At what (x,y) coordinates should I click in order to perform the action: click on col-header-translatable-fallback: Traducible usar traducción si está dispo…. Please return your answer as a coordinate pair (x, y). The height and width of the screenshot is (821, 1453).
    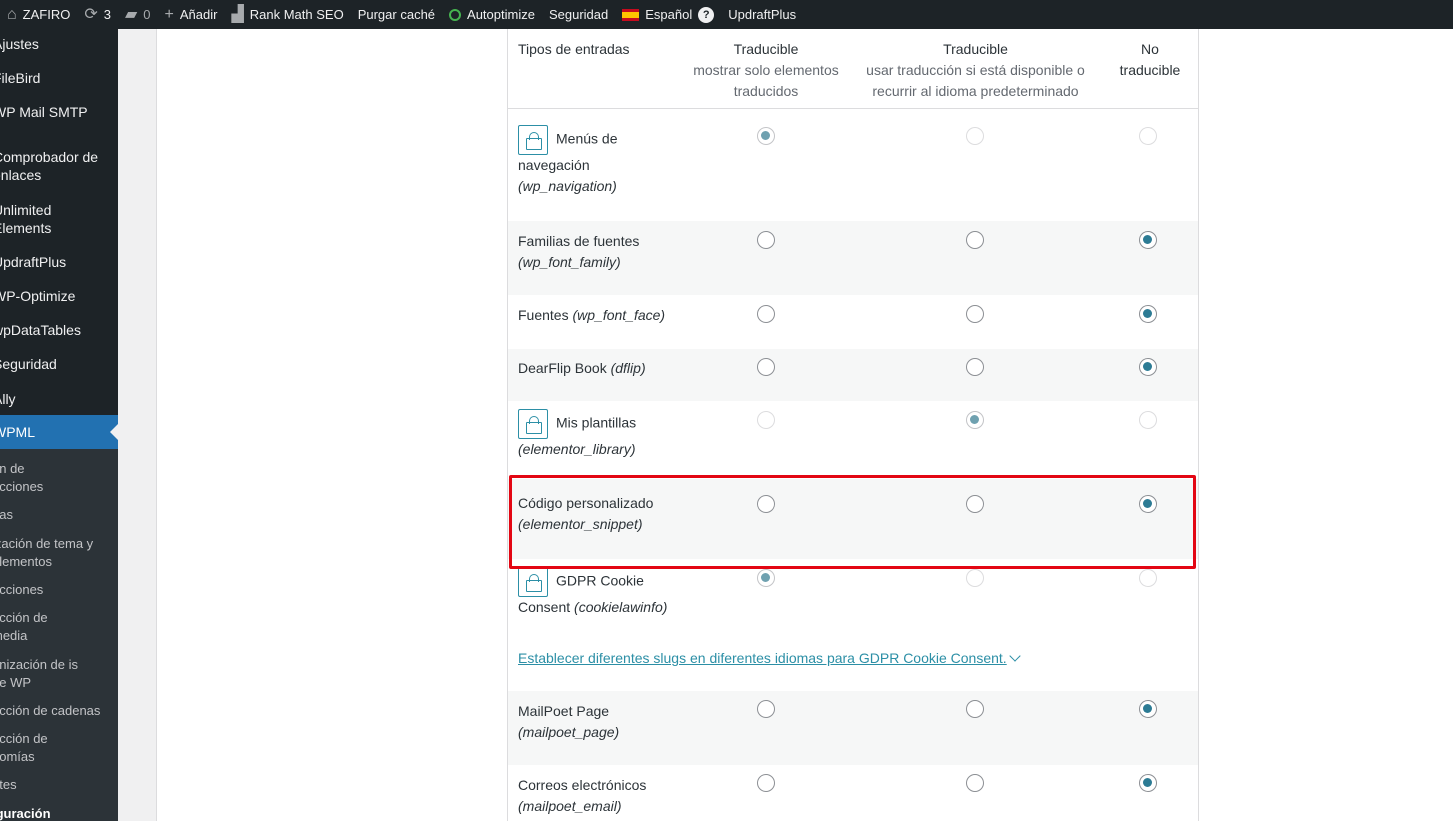
    Looking at the image, I should click on (975, 70).